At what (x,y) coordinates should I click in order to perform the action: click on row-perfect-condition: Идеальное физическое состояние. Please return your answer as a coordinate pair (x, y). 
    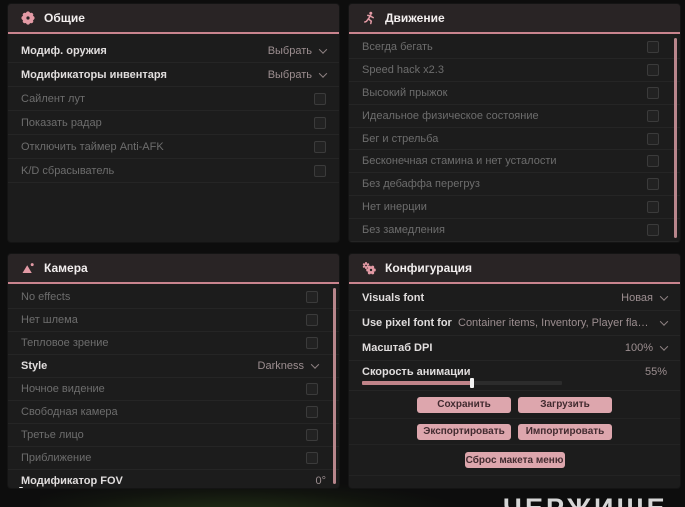
    Looking at the image, I should click on (514, 116).